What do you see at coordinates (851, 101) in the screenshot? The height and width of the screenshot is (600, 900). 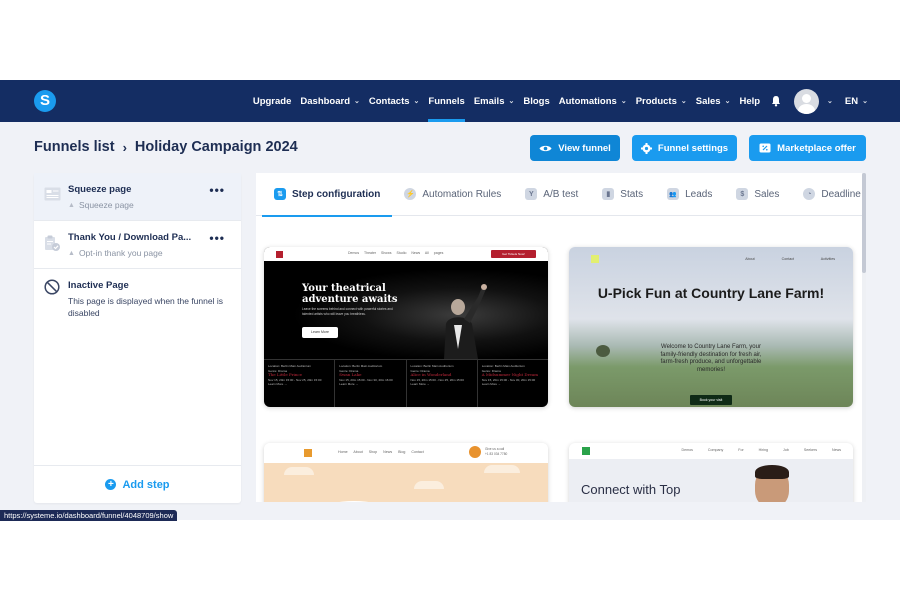 I see `language-label: EN` at bounding box center [851, 101].